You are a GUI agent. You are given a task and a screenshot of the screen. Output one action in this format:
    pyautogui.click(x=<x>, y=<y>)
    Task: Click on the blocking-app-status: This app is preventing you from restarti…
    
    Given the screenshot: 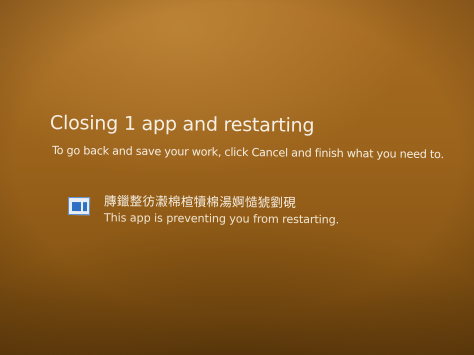 What is the action you would take?
    pyautogui.click(x=221, y=219)
    